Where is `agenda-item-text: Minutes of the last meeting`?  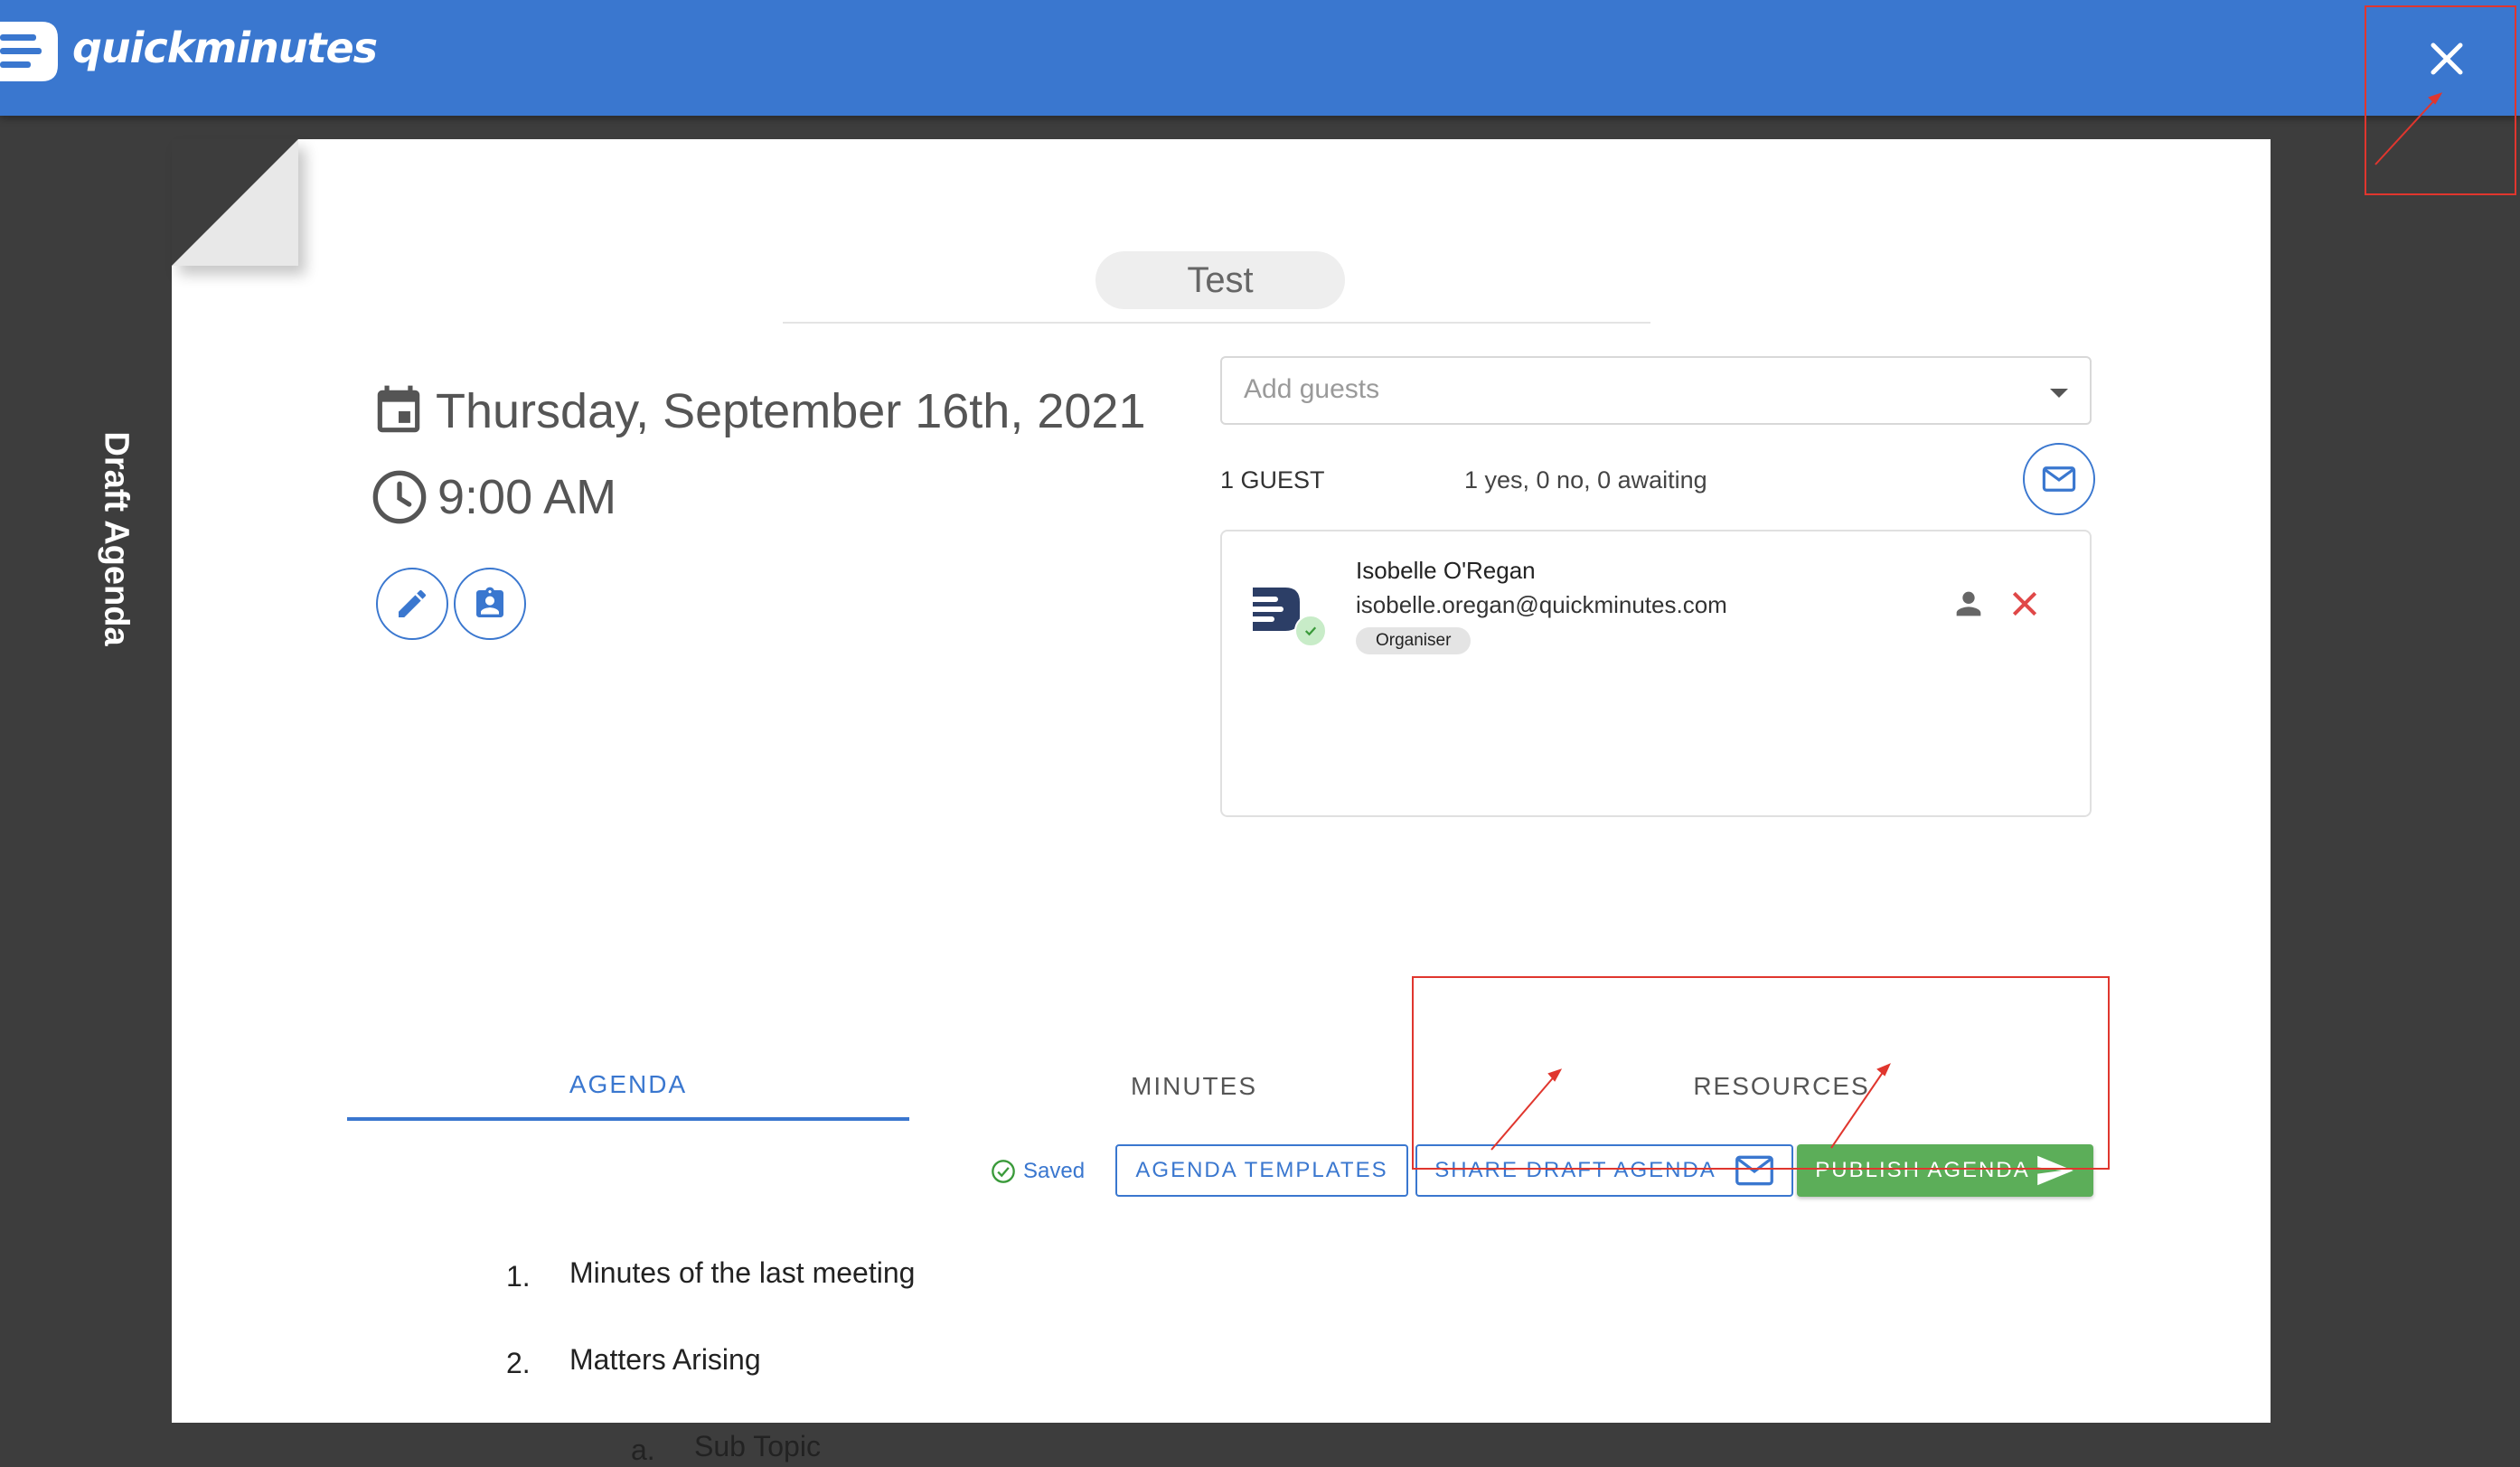 agenda-item-text: Minutes of the last meeting is located at coordinates (743, 1272).